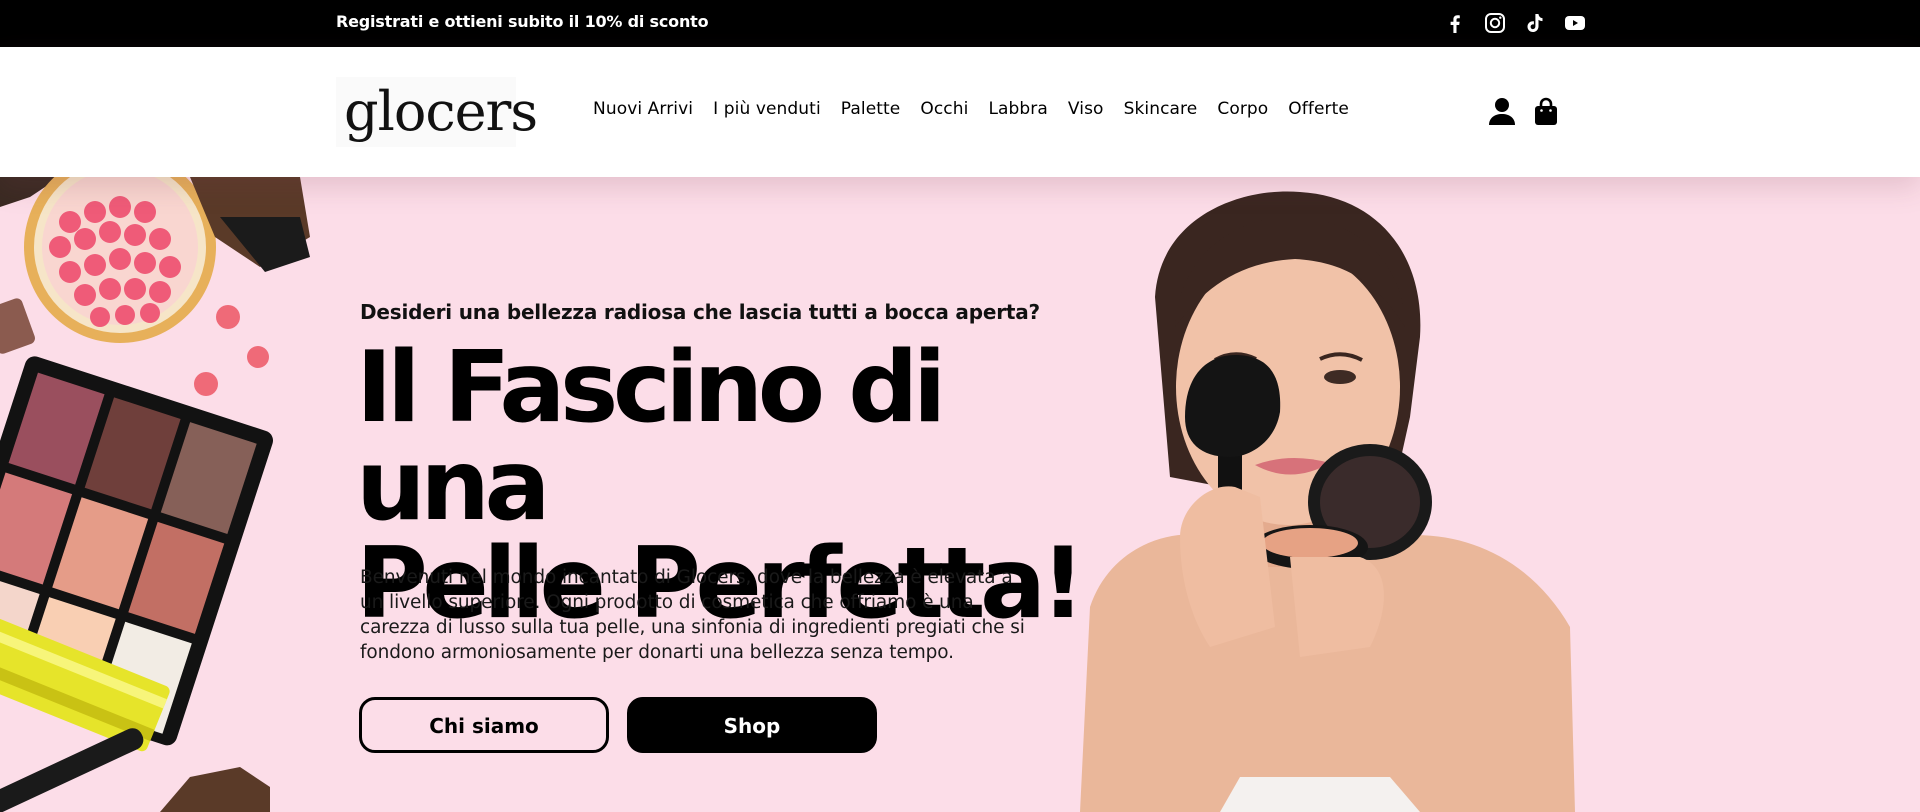 The width and height of the screenshot is (1920, 812). What do you see at coordinates (1161, 109) in the screenshot?
I see `nav-item-skincare: Skincare` at bounding box center [1161, 109].